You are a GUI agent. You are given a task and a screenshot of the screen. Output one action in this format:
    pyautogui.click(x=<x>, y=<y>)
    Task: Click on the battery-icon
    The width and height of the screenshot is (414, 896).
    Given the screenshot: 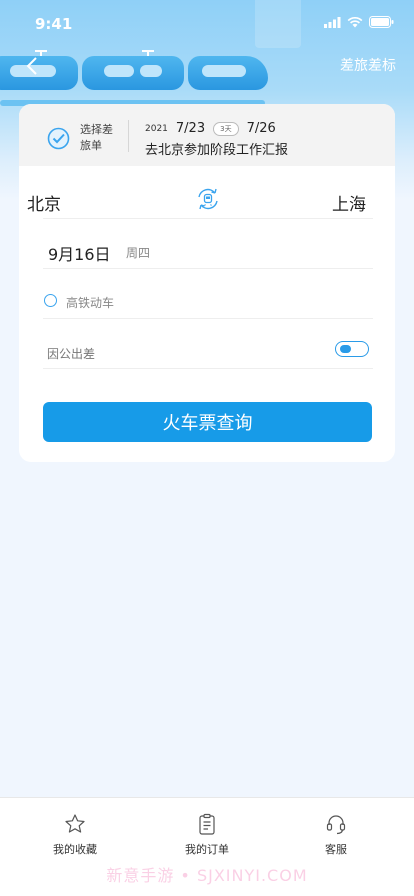 What is the action you would take?
    pyautogui.click(x=381, y=22)
    